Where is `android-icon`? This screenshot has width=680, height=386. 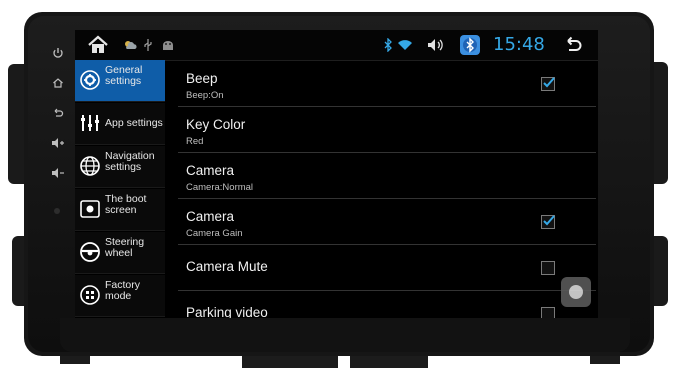
android-icon is located at coordinates (168, 45).